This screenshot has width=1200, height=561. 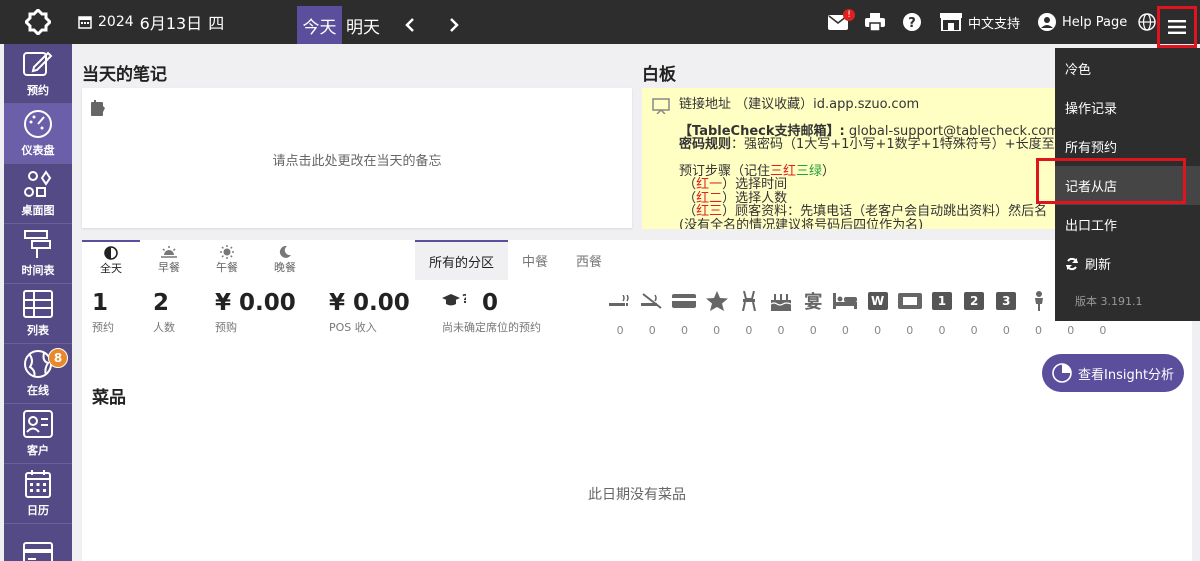 What do you see at coordinates (1006, 313) in the screenshot?
I see `status-3: 30` at bounding box center [1006, 313].